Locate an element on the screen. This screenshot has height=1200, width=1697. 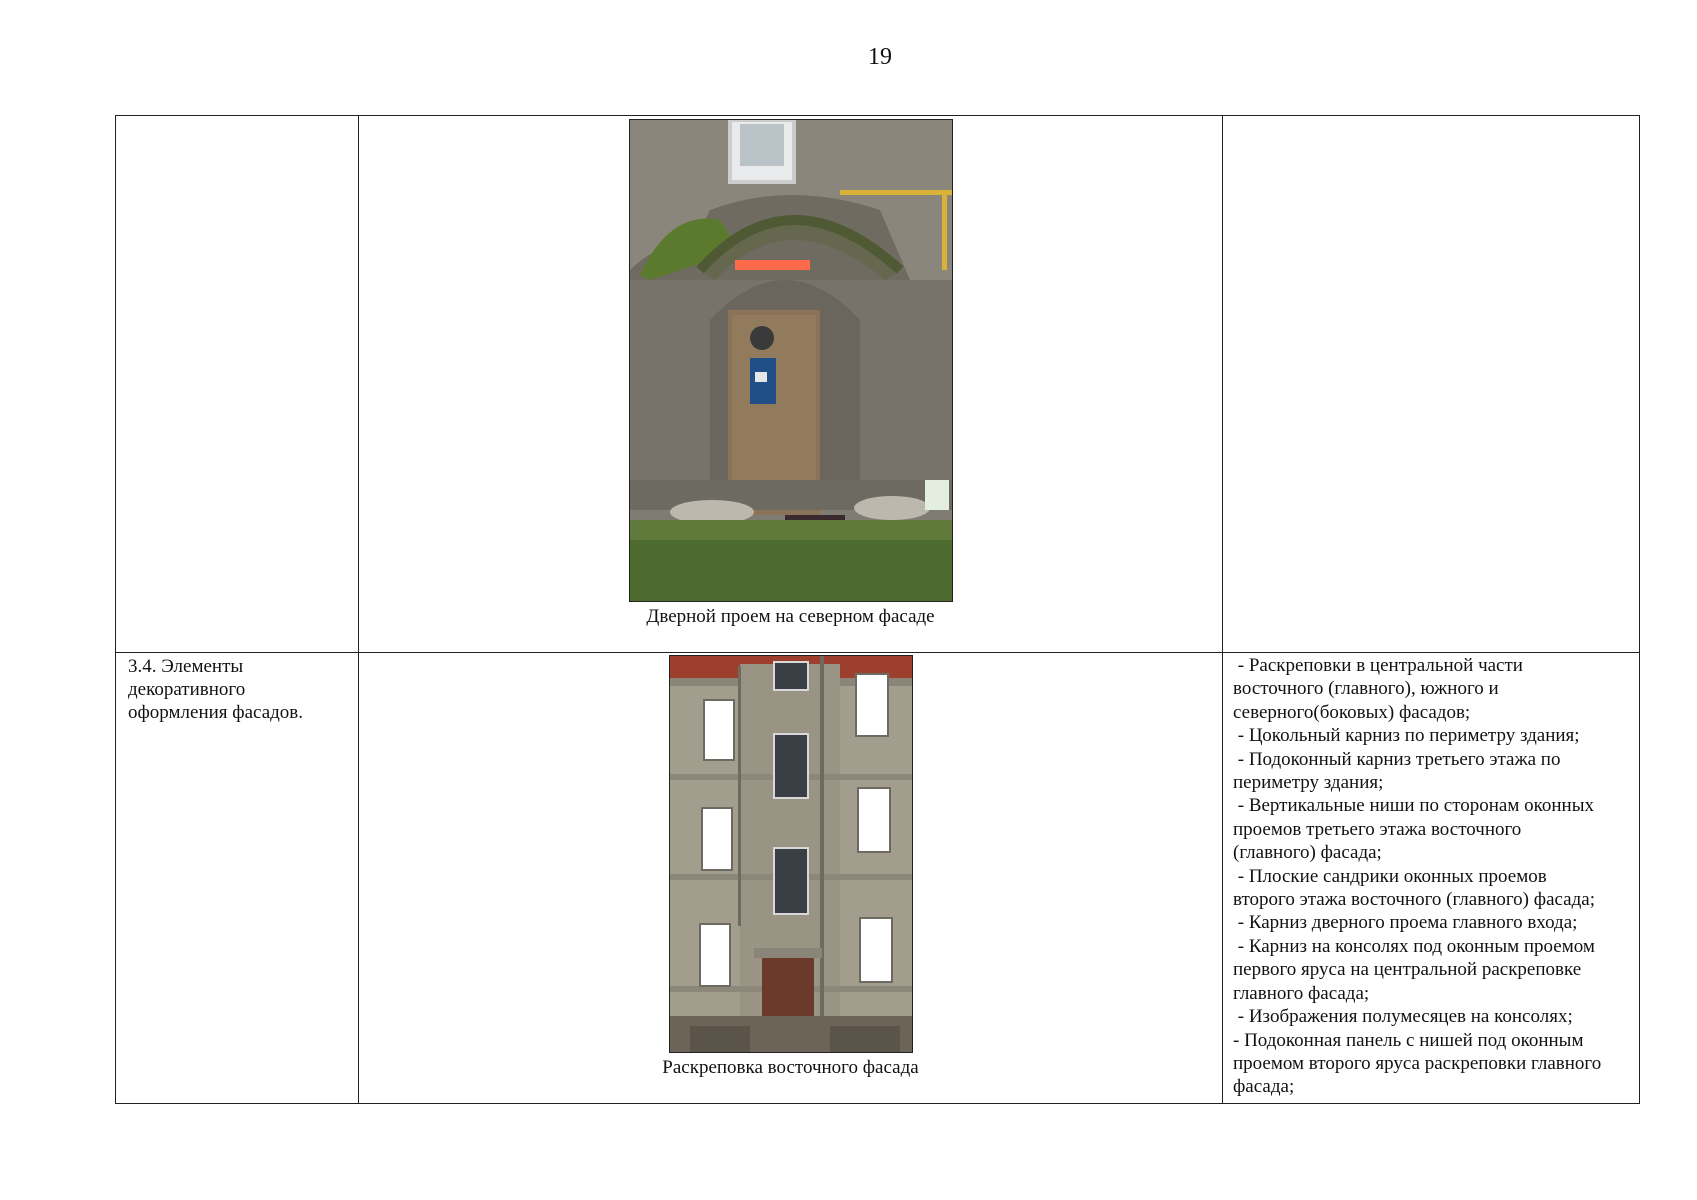
photo-caption: Раскреповка восточного фасада is located at coordinates (790, 1067).